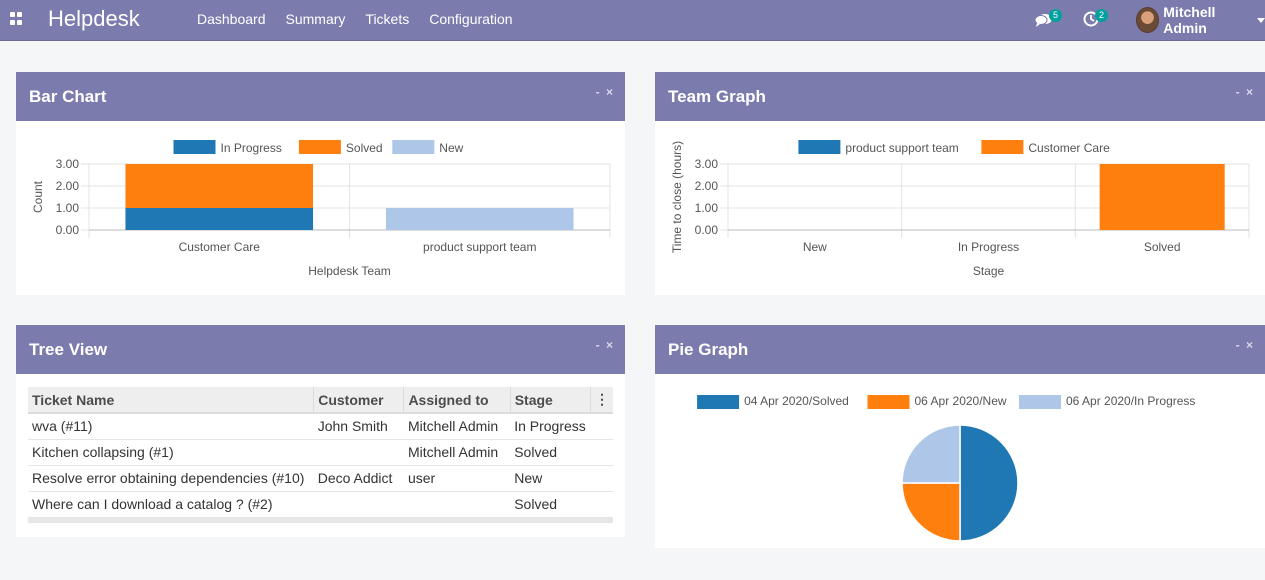 The height and width of the screenshot is (580, 1265). Describe the element at coordinates (94, 19) in the screenshot. I see `app-brand: Helpdesk` at that location.